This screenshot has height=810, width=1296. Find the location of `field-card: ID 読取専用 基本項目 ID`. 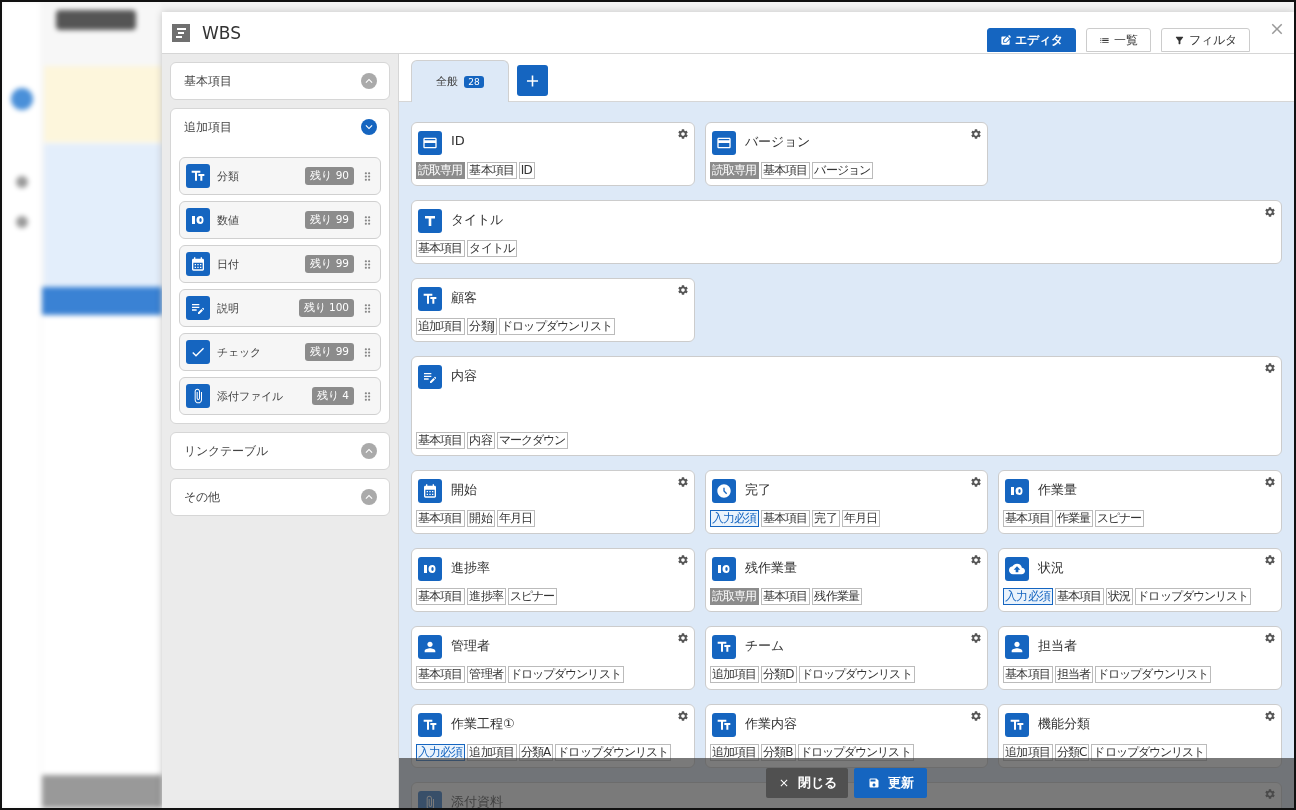

field-card: ID 読取専用 基本項目 ID is located at coordinates (553, 154).